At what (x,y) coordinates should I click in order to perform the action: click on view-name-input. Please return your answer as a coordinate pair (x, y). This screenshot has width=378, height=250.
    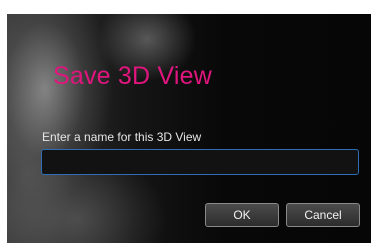
    Looking at the image, I should click on (200, 162).